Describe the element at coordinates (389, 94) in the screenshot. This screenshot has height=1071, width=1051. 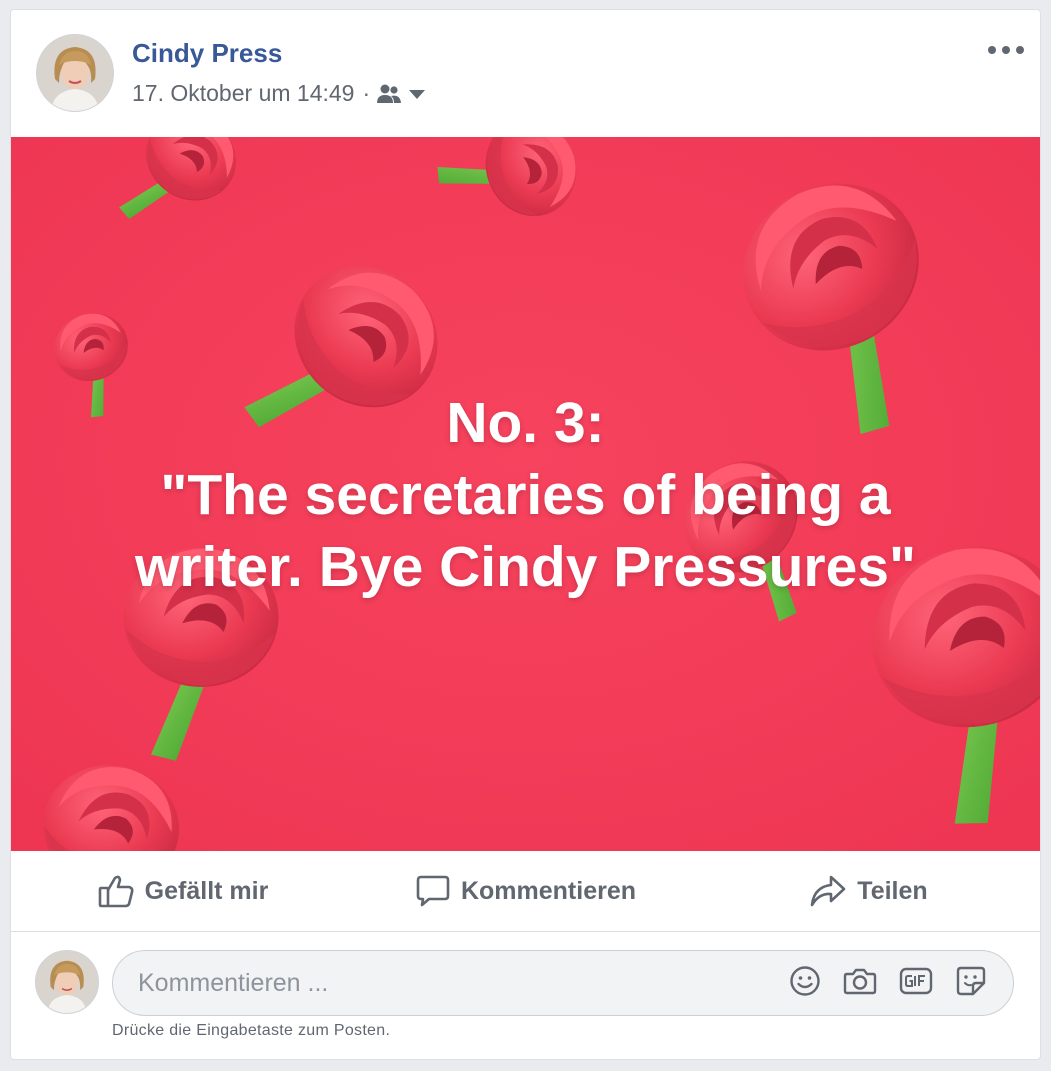
I see `friends-icon` at that location.